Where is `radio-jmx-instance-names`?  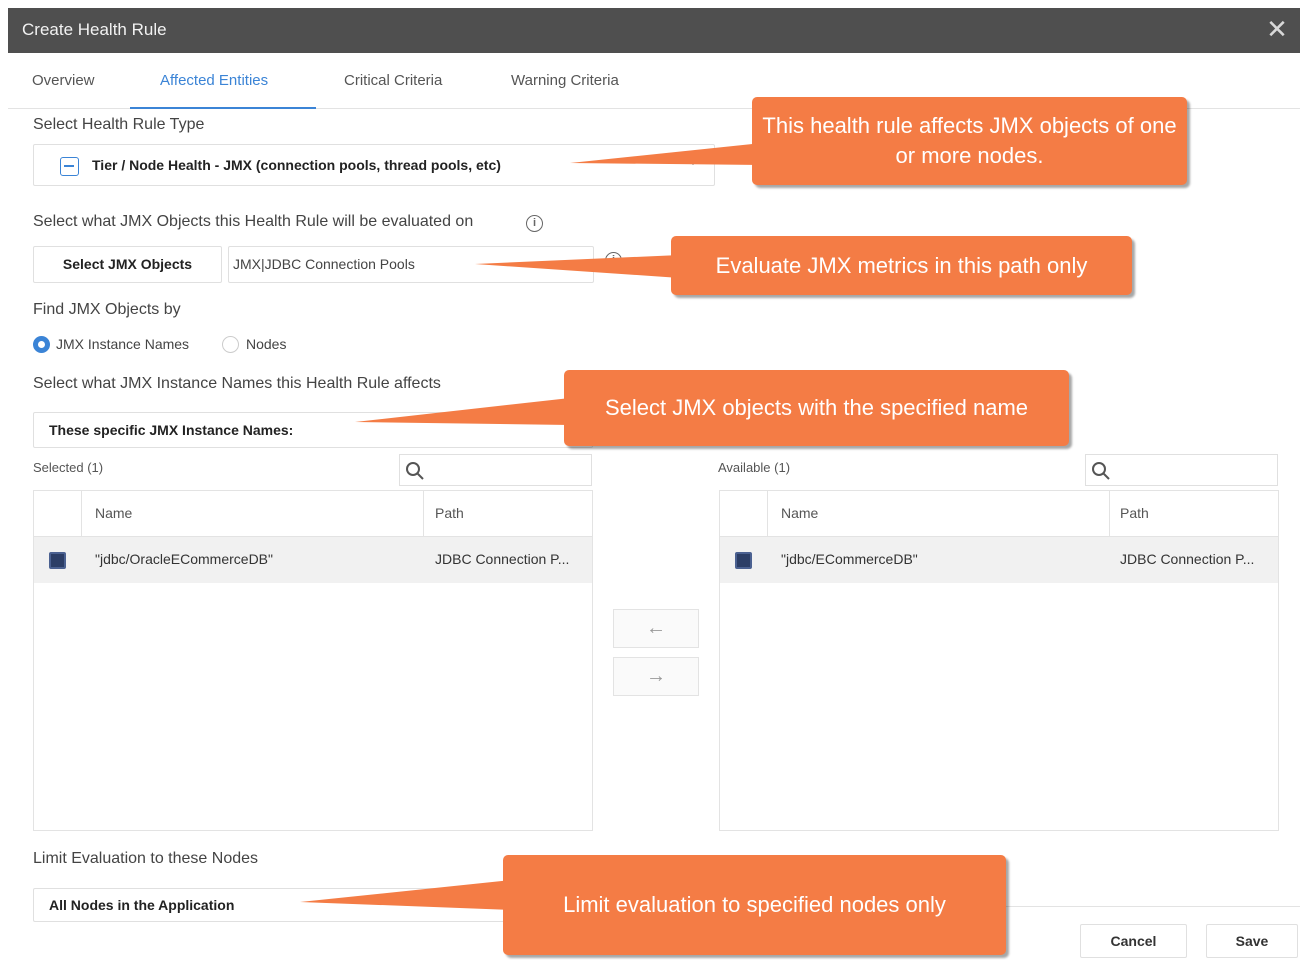 radio-jmx-instance-names is located at coordinates (41, 344).